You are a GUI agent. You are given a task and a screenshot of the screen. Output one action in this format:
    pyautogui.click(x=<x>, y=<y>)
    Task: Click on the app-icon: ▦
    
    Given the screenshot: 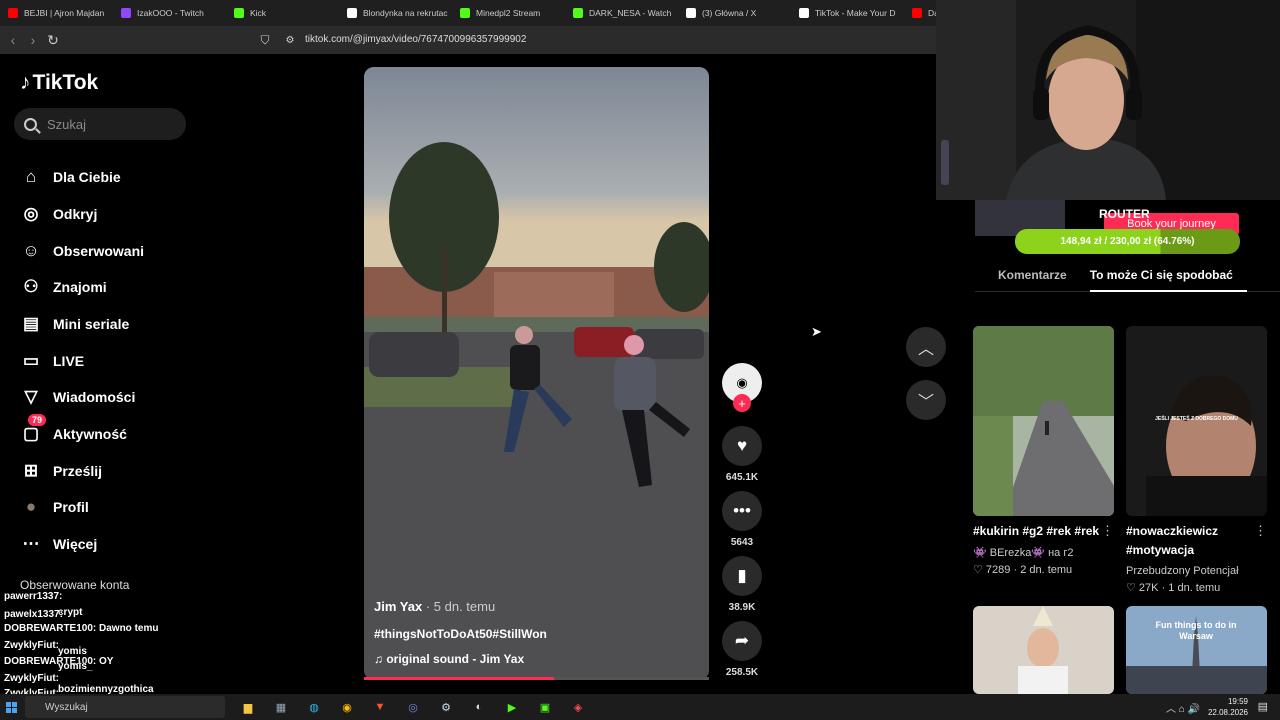 What is the action you would take?
    pyautogui.click(x=281, y=707)
    